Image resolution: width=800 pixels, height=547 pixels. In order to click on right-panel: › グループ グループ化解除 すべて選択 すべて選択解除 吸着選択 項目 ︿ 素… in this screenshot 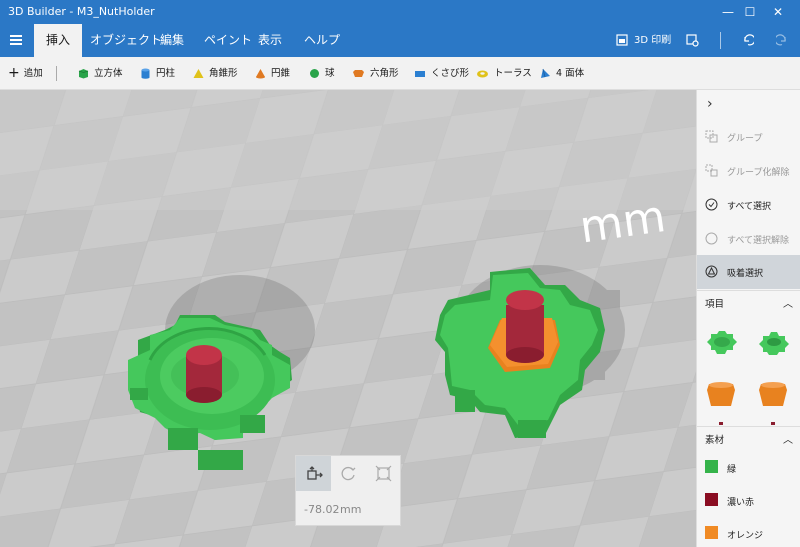, I will do `click(748, 318)`.